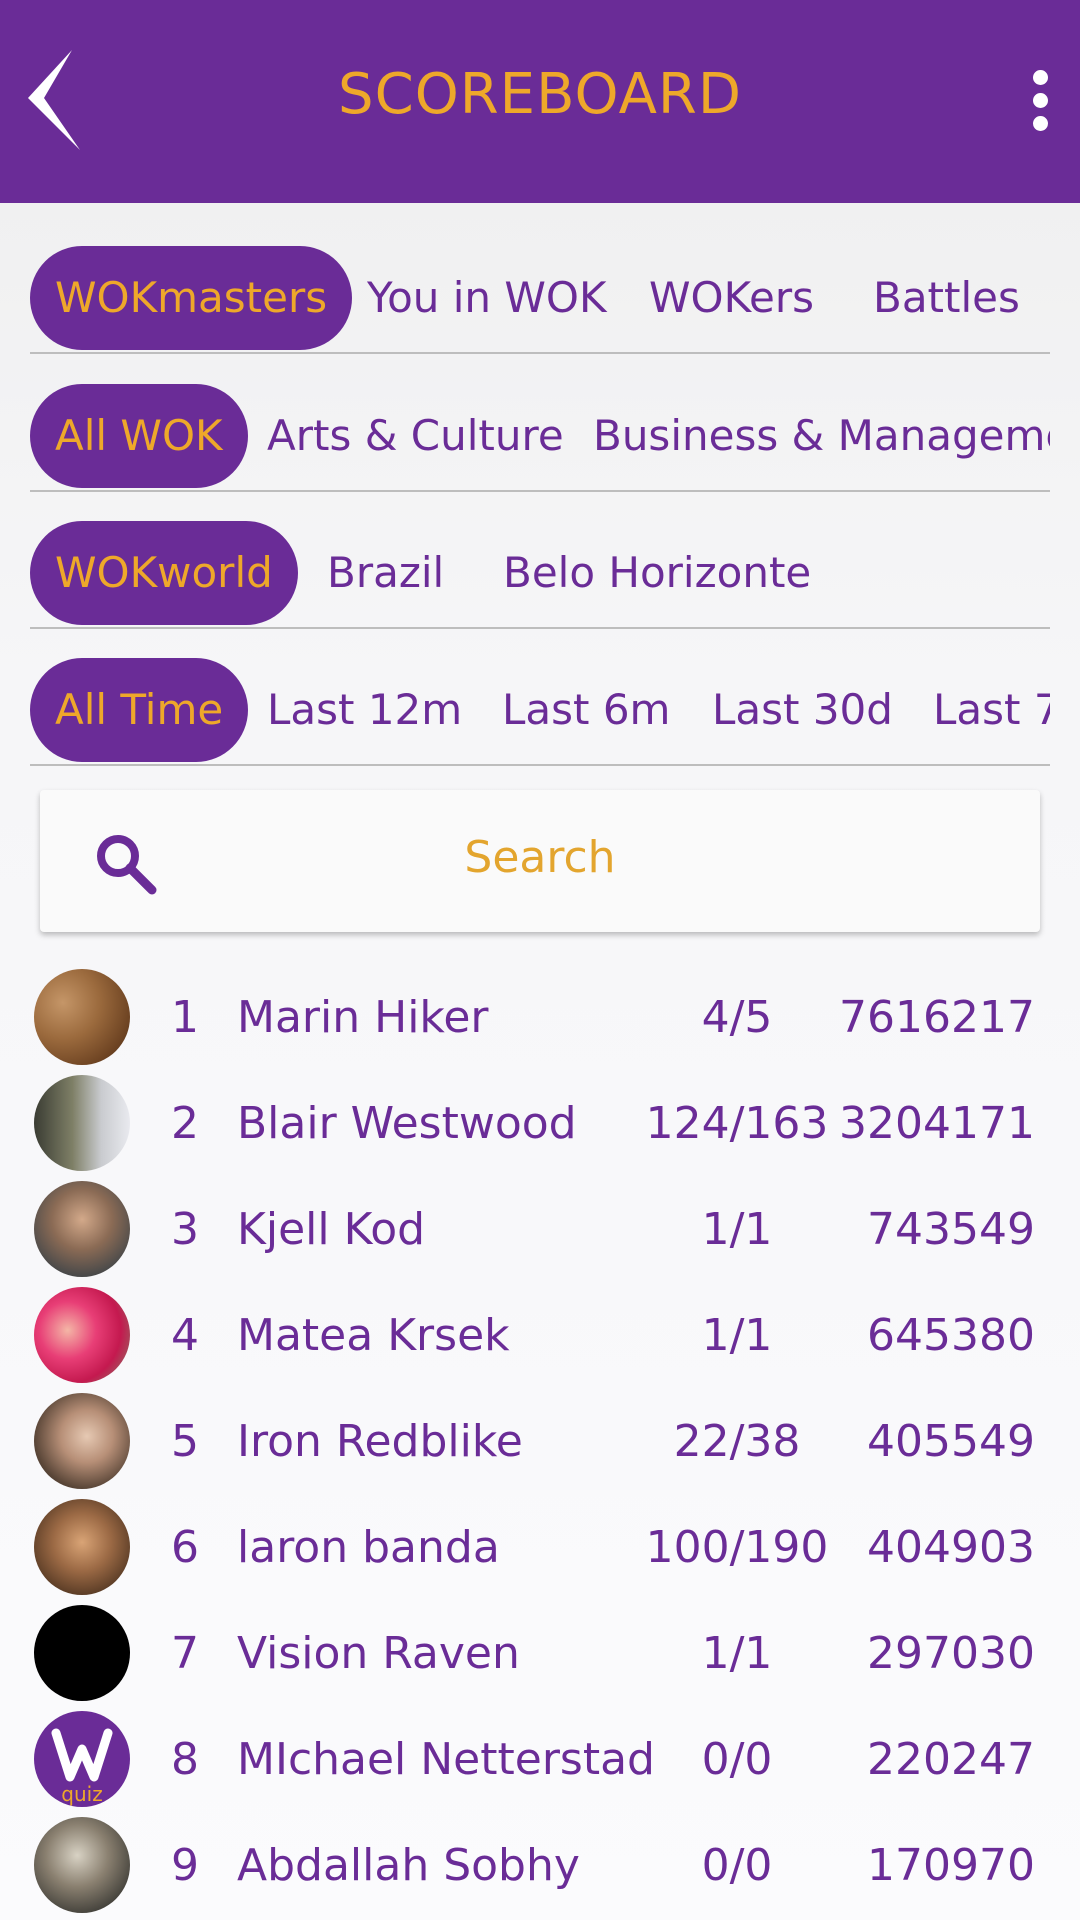 Image resolution: width=1080 pixels, height=1920 pixels. What do you see at coordinates (446, 1759) in the screenshot?
I see `player-name: MIchael Netterstad` at bounding box center [446, 1759].